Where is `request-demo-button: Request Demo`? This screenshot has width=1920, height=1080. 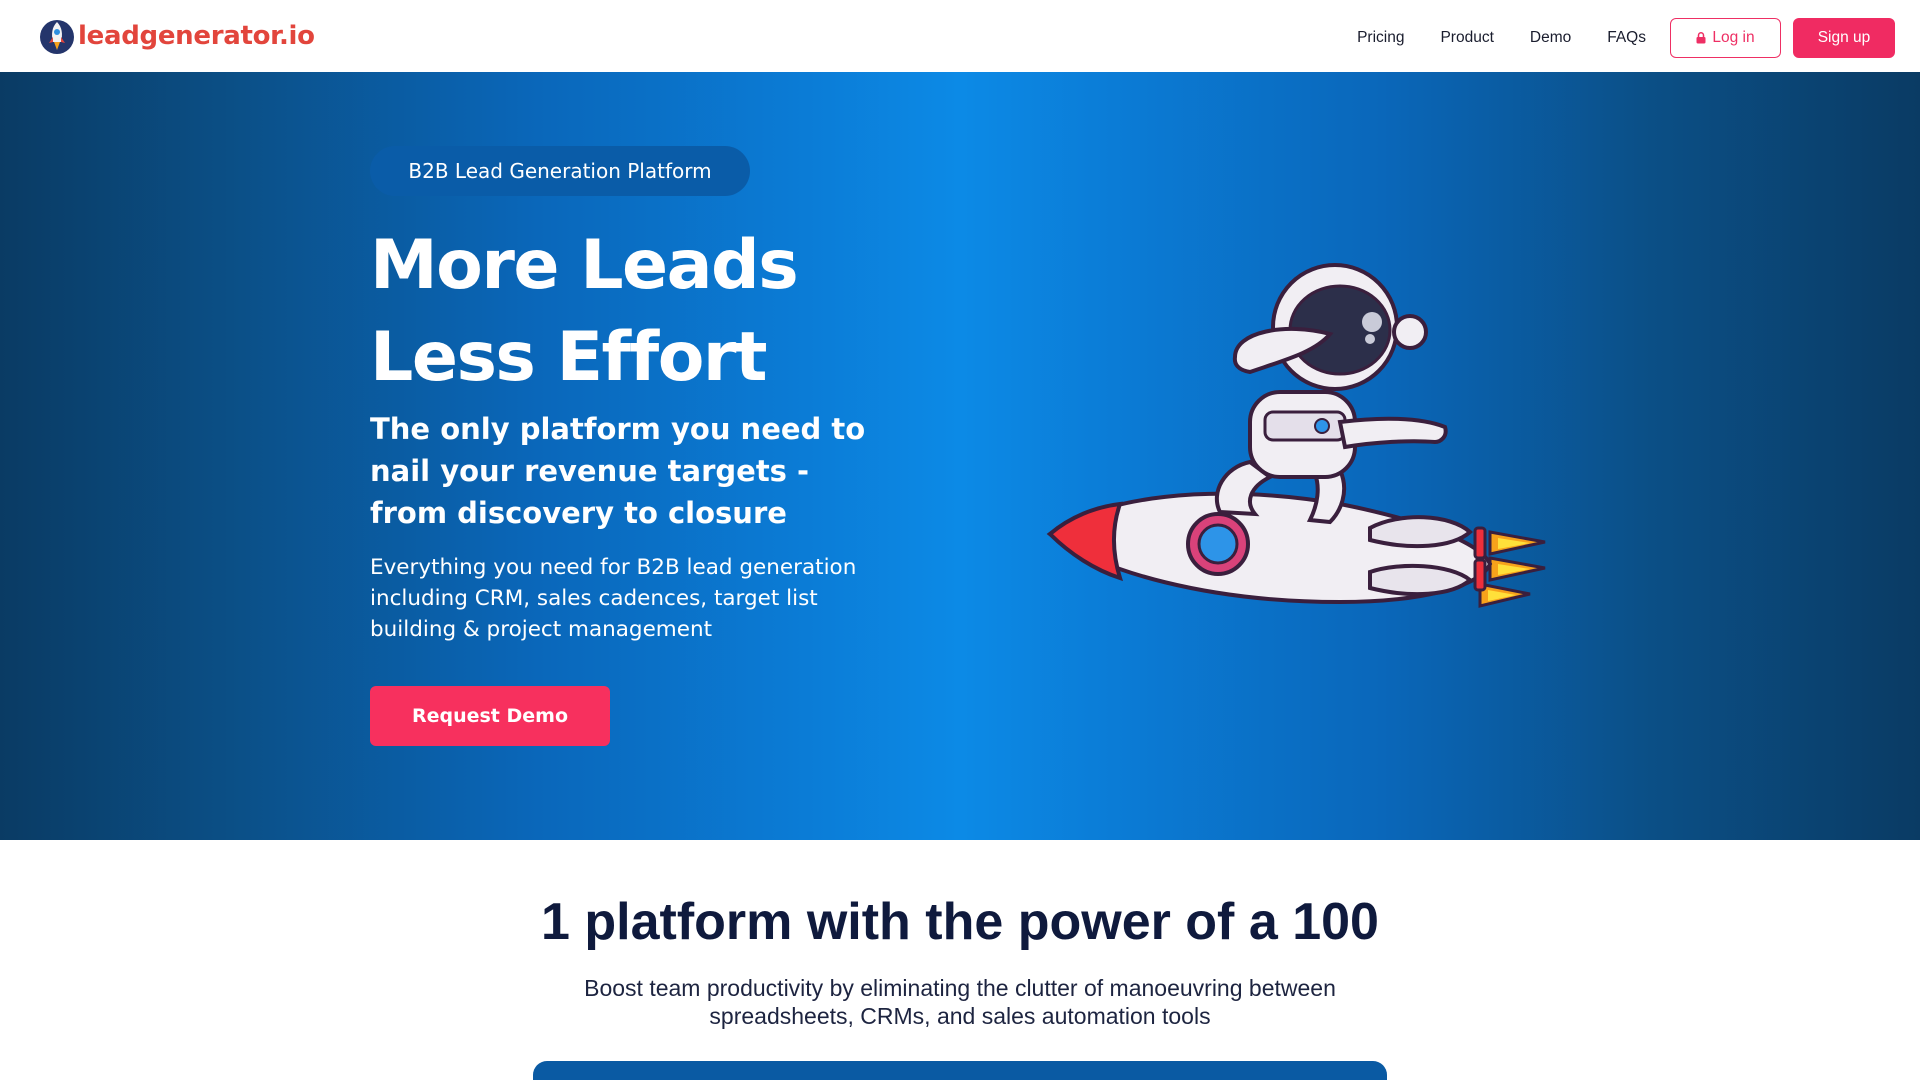
request-demo-button: Request Demo is located at coordinates (490, 716).